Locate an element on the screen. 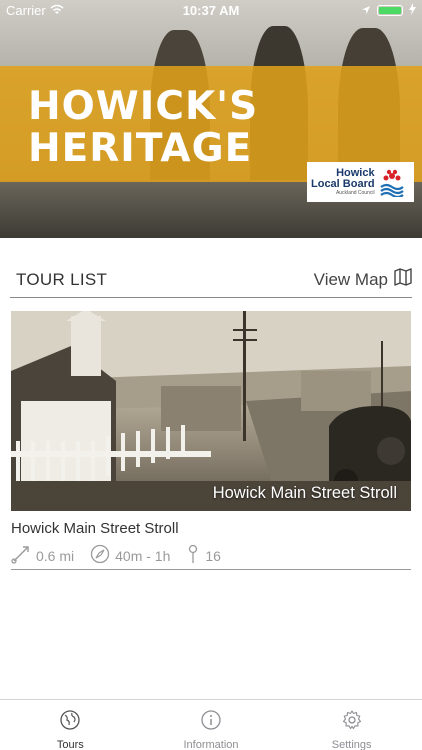  tour-card-caption: Howick Main Street Stroll is located at coordinates (304, 493).